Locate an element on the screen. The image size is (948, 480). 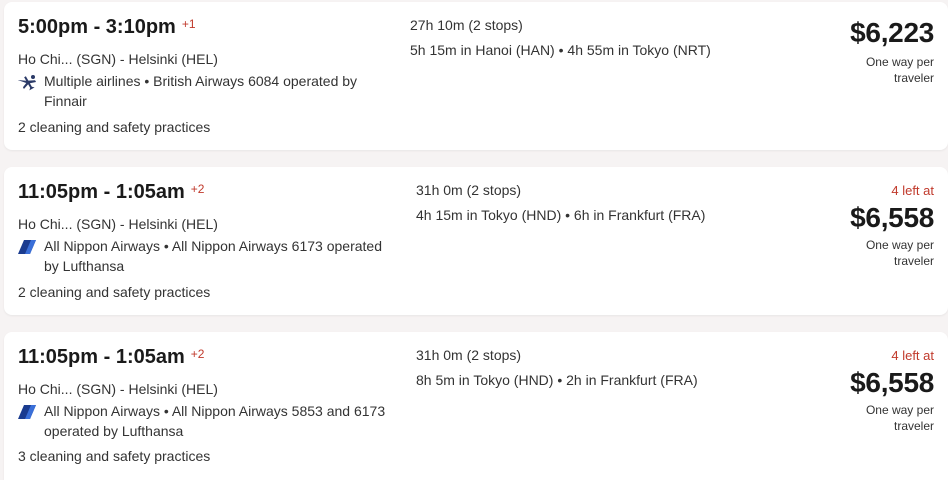
safety-practices-link: 3 cleaning and safety practices is located at coordinates (114, 456).